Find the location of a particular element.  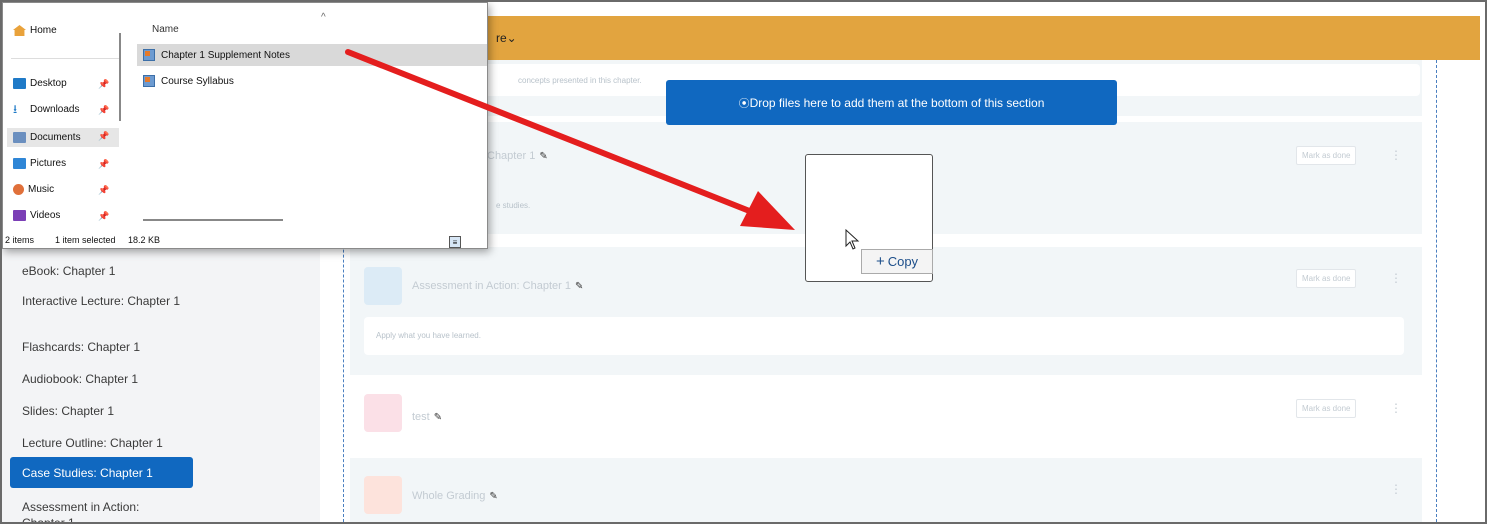

drag-direction-arrow is located at coordinates (570, 139).